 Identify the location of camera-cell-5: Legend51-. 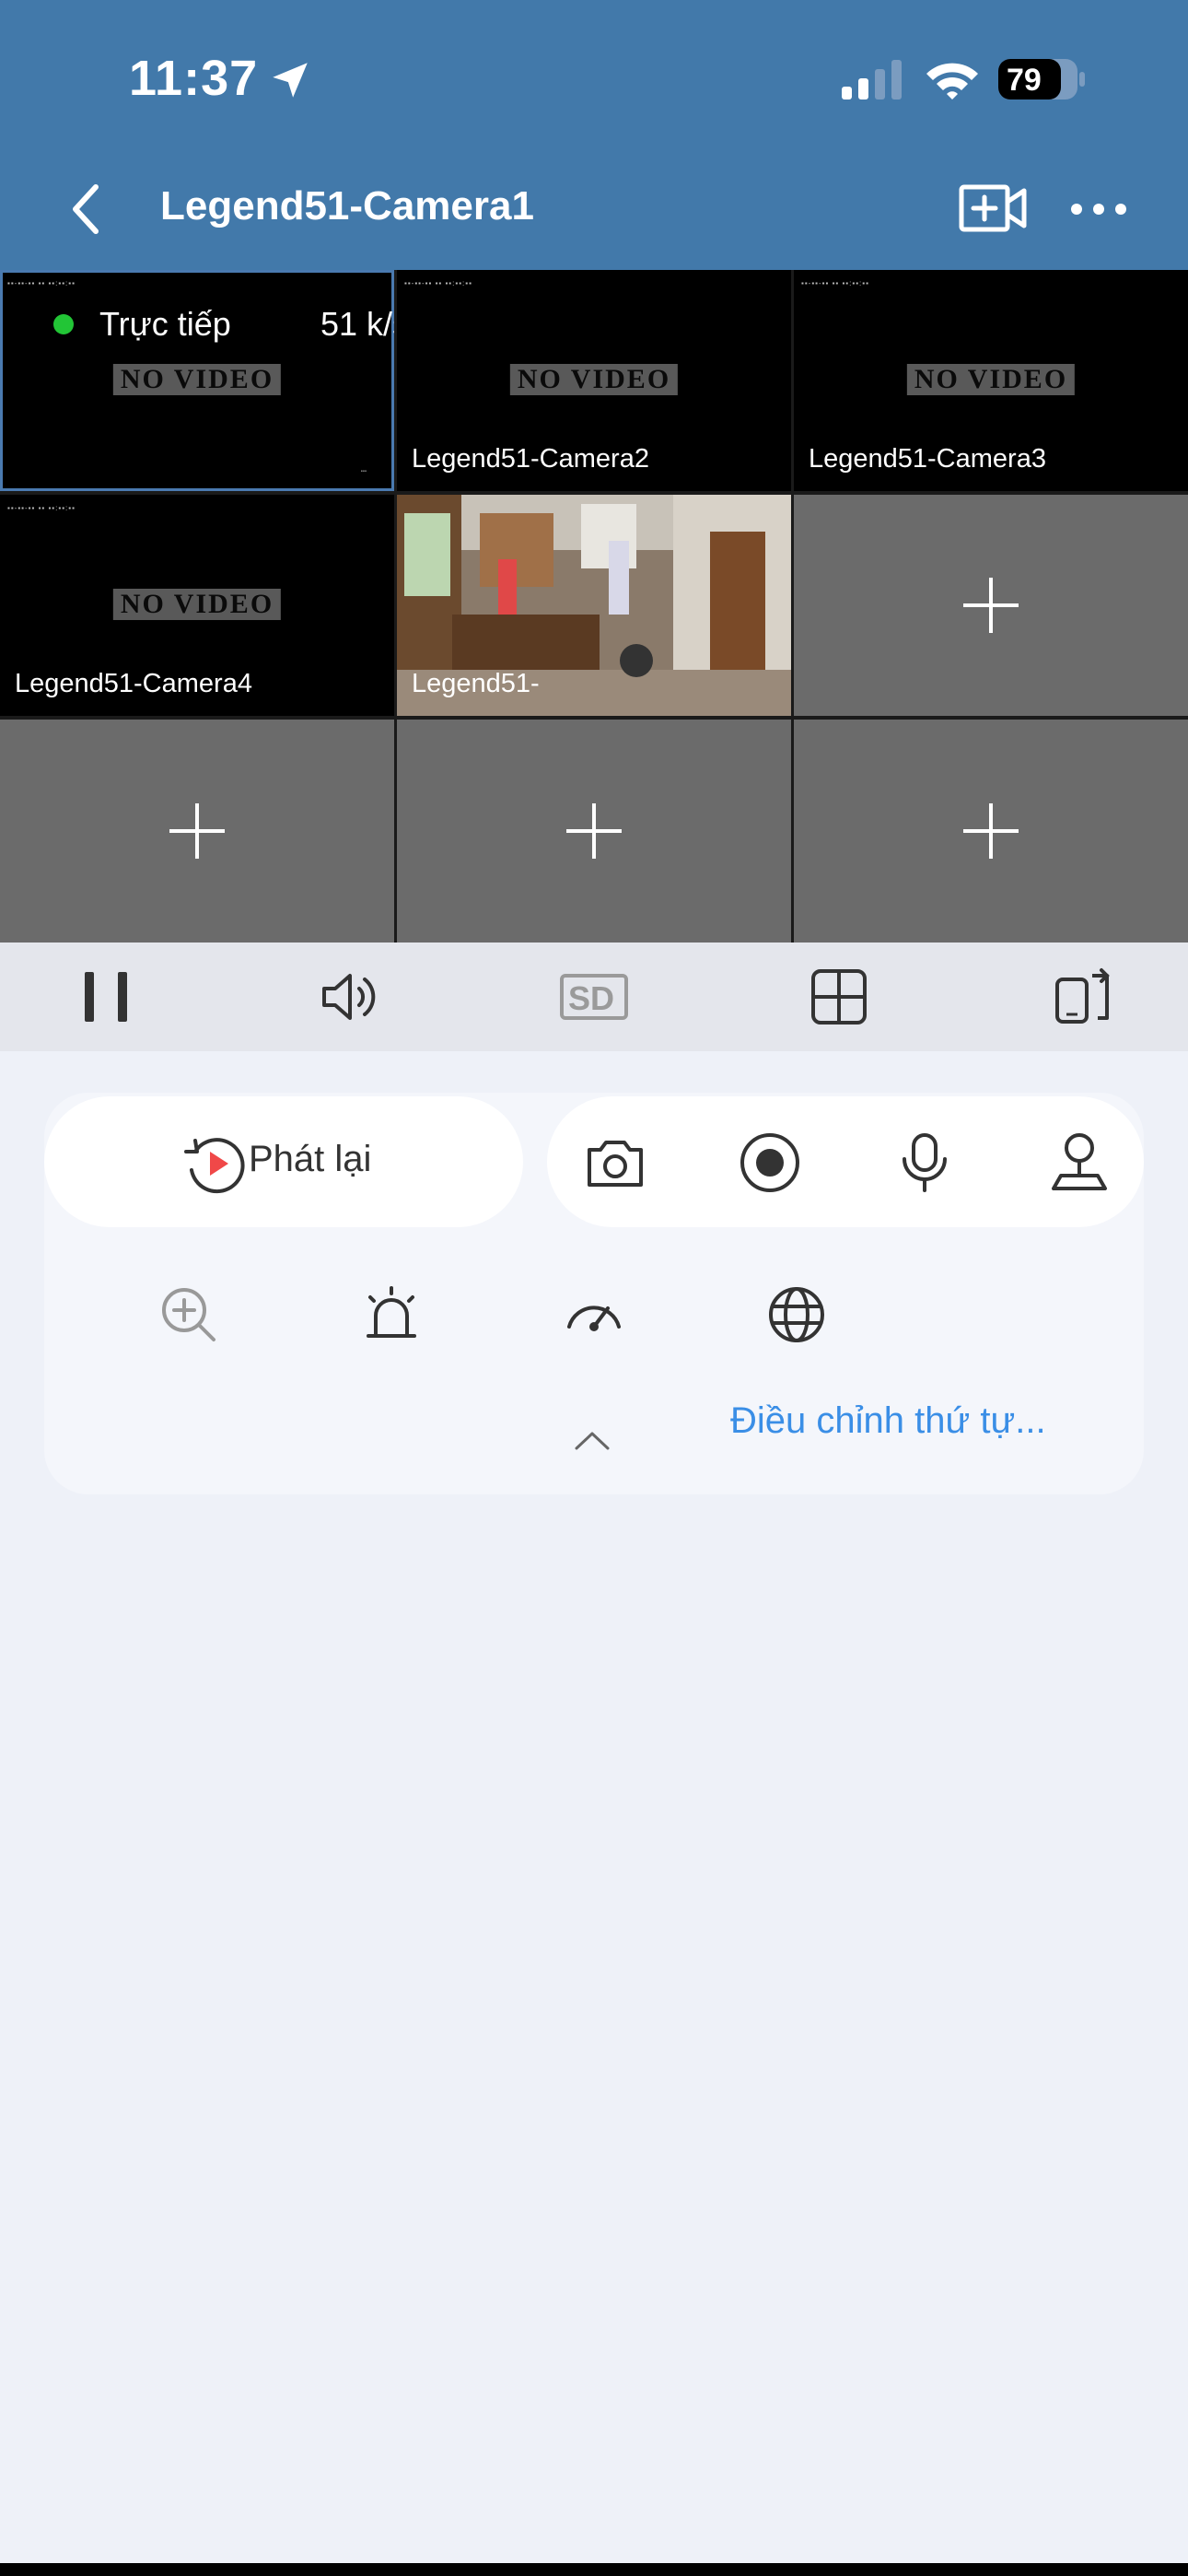
(594, 605).